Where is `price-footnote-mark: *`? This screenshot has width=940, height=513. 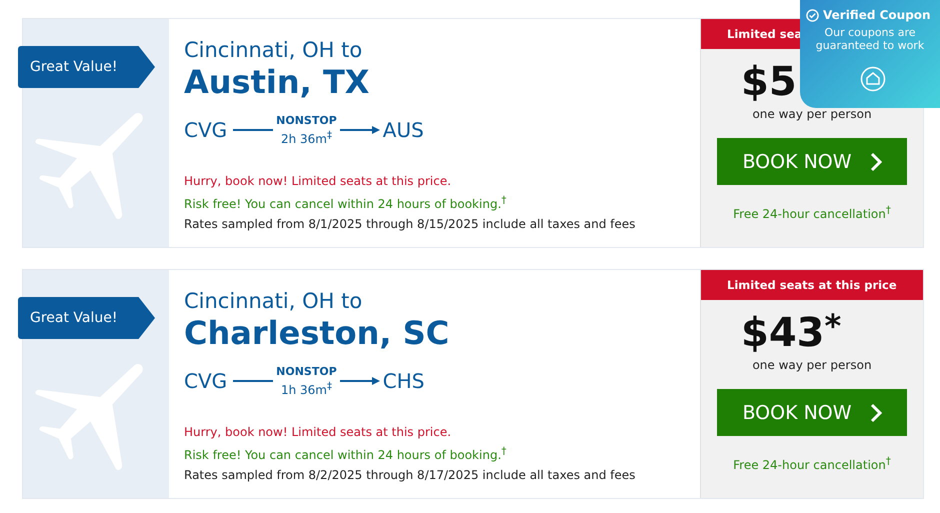
price-footnote-mark: * is located at coordinates (833, 326).